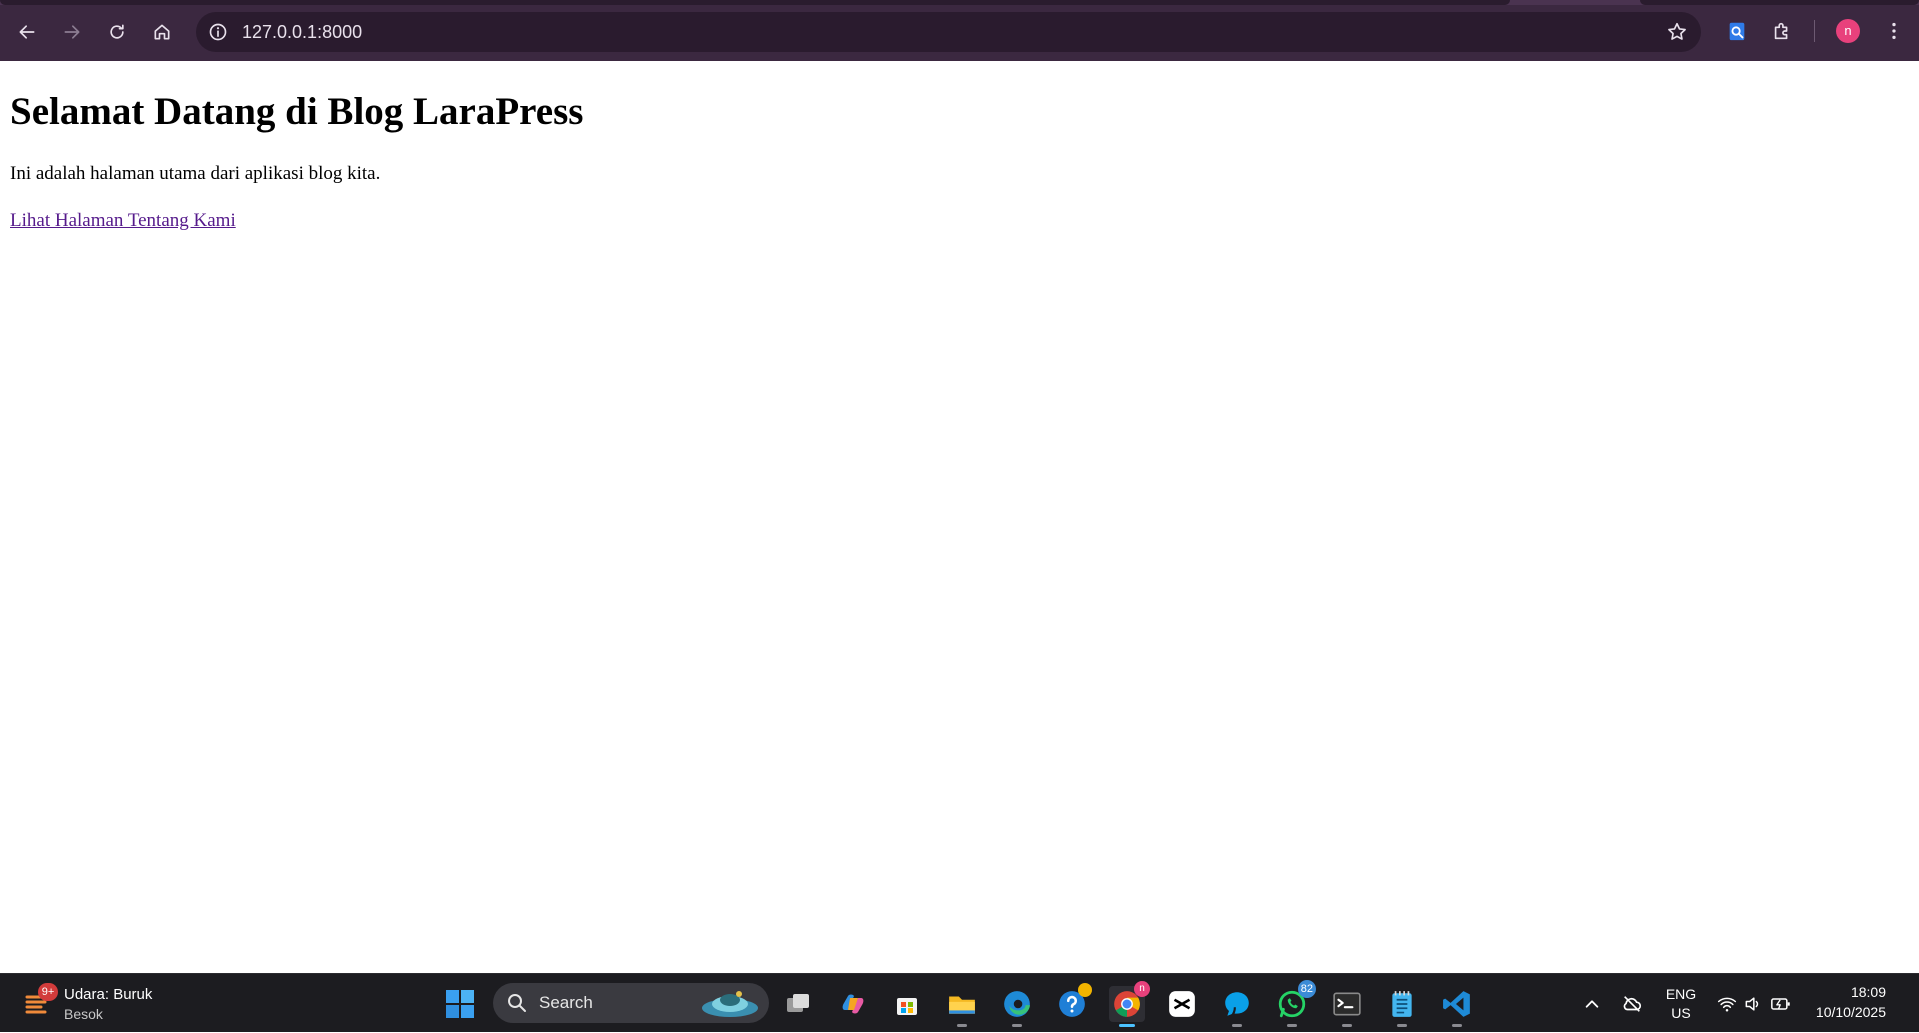 The height and width of the screenshot is (1033, 1919). I want to click on task-view-icon, so click(798, 1003).